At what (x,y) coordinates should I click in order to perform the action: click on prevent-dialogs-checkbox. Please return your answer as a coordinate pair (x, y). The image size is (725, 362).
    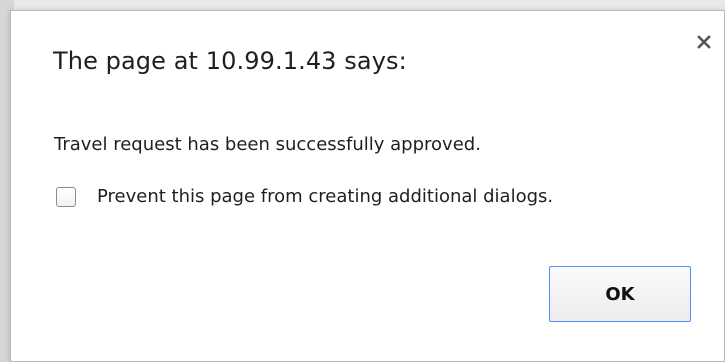
    Looking at the image, I should click on (66, 196).